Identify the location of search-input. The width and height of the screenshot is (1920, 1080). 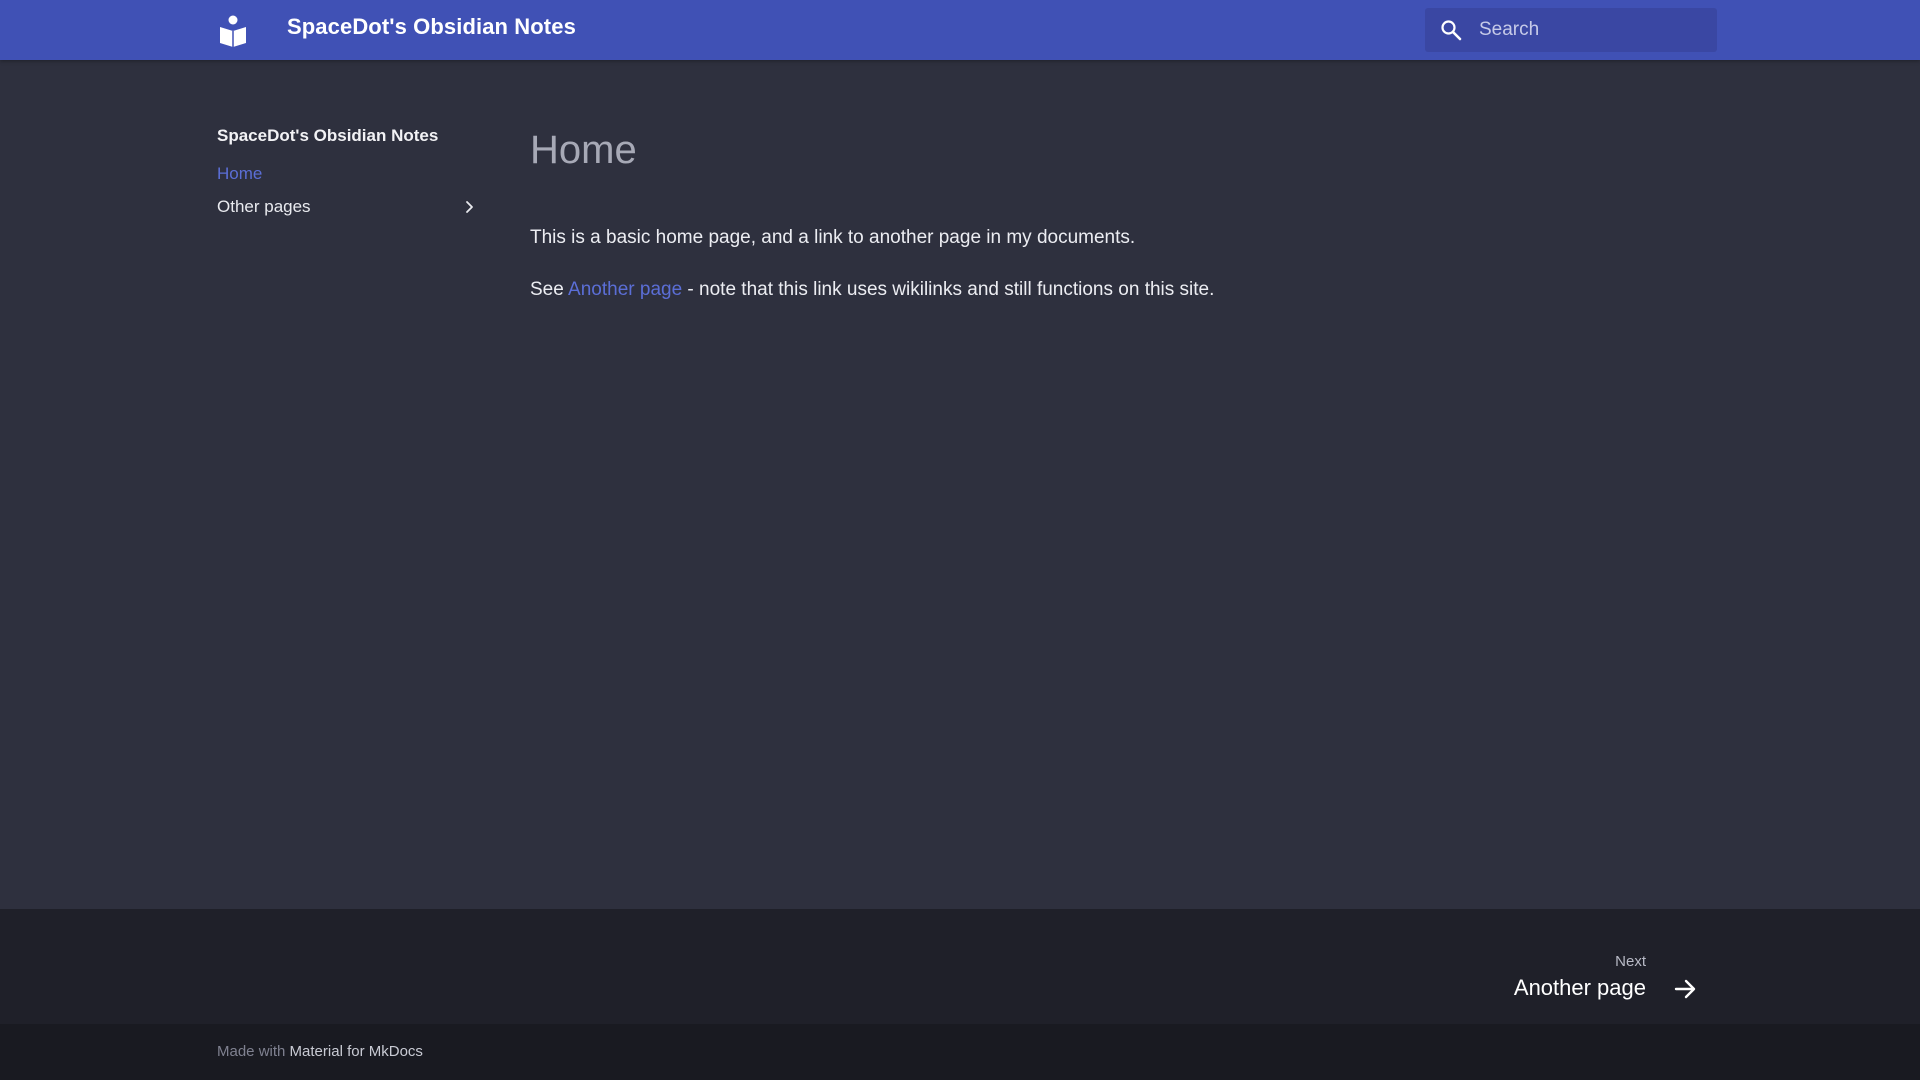
(1594, 30).